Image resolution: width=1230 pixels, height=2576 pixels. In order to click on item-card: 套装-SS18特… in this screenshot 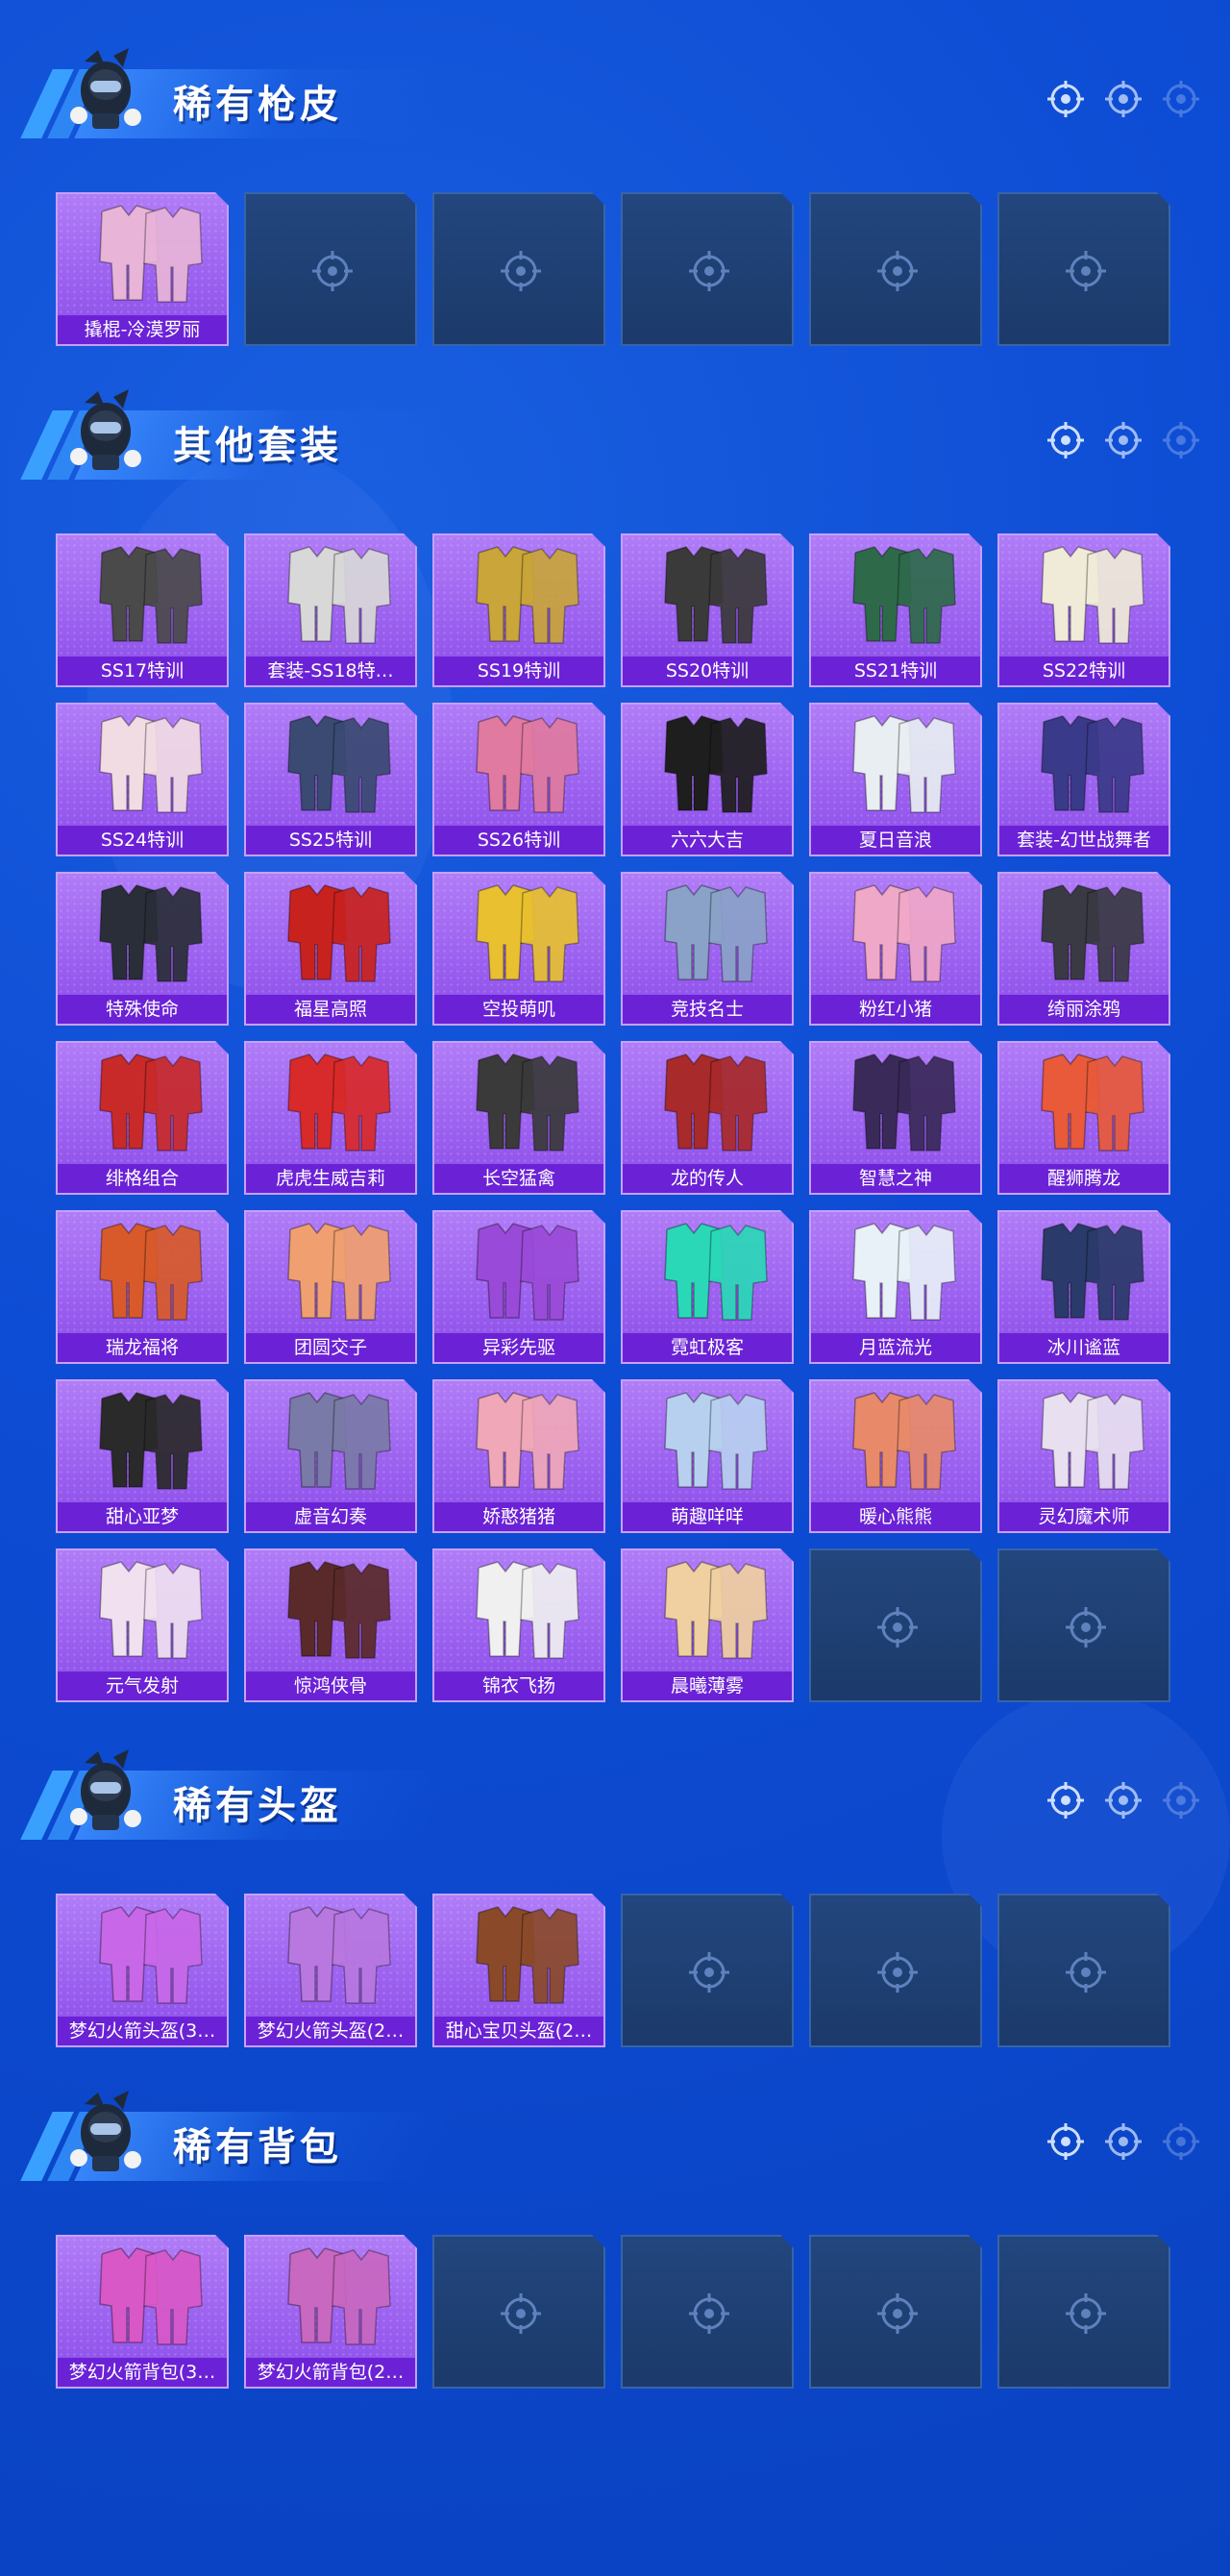, I will do `click(331, 610)`.